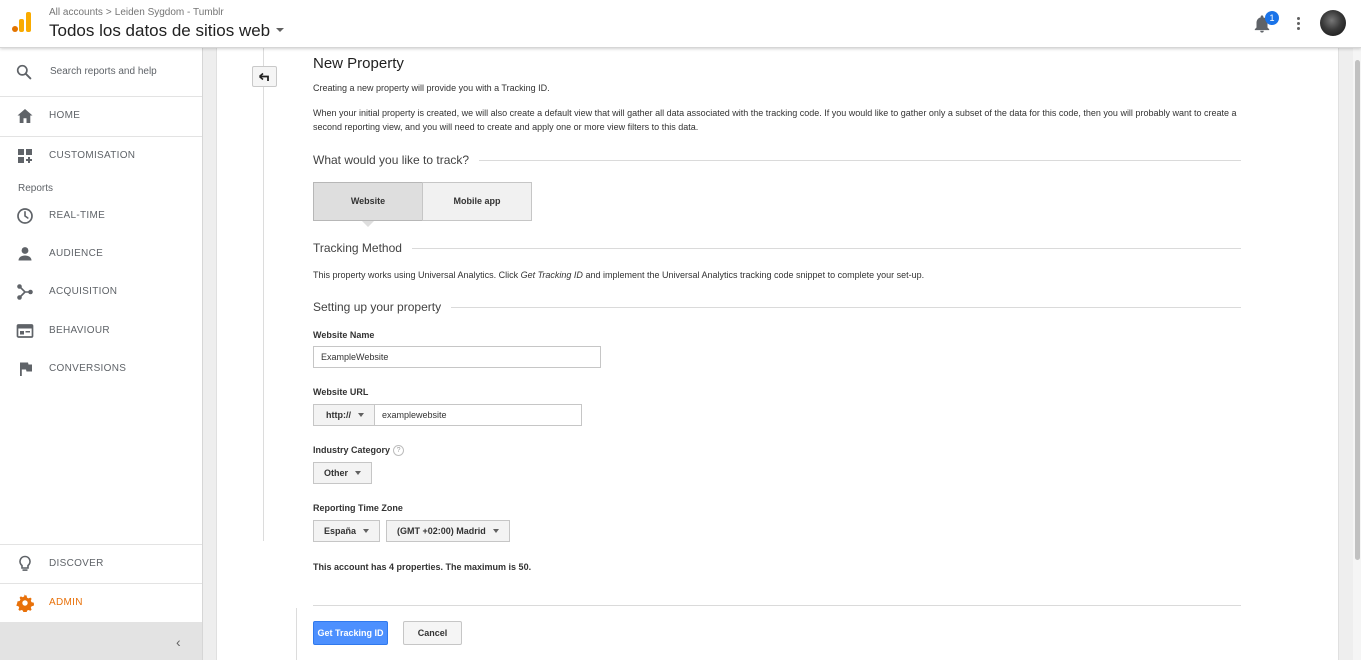  I want to click on sidebar-item-label: DISCOVER, so click(76, 563).